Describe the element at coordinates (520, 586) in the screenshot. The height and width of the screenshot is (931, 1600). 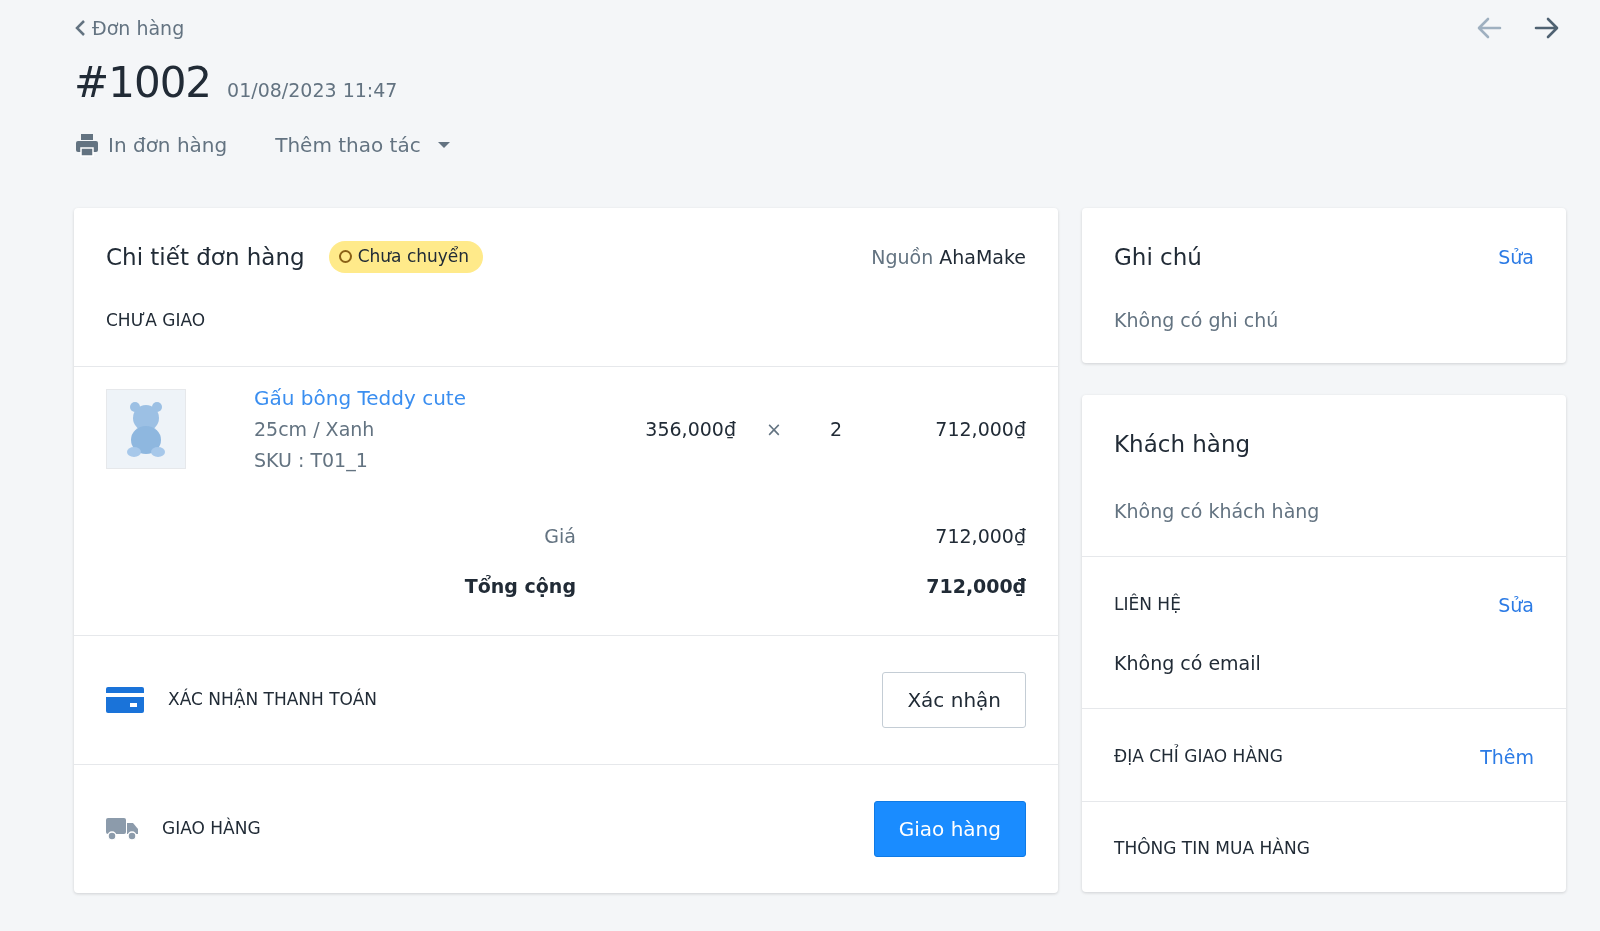
I see `total-label: Tổng cộng` at that location.